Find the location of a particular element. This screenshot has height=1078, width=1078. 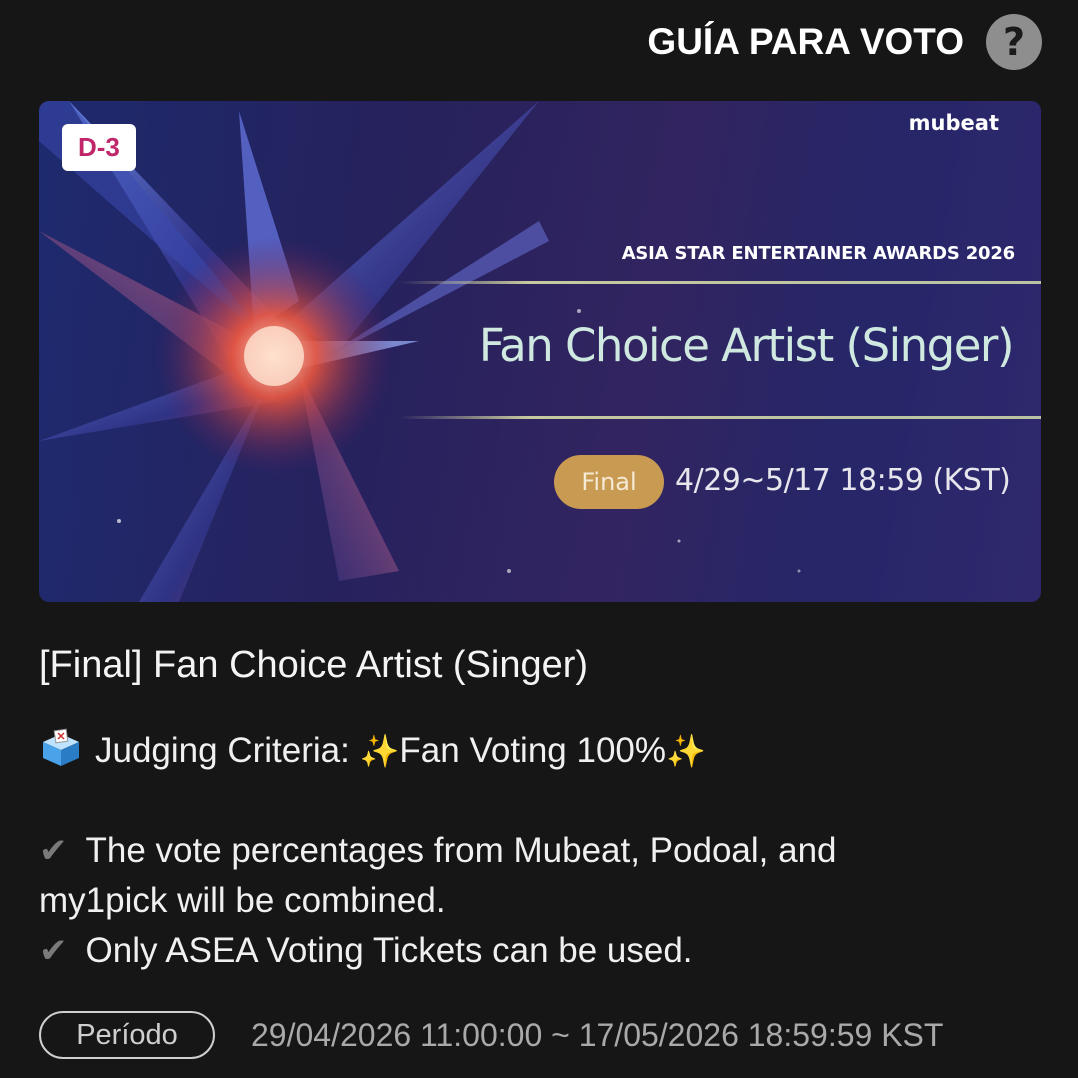

question-circle-icon: ? is located at coordinates (1014, 42).